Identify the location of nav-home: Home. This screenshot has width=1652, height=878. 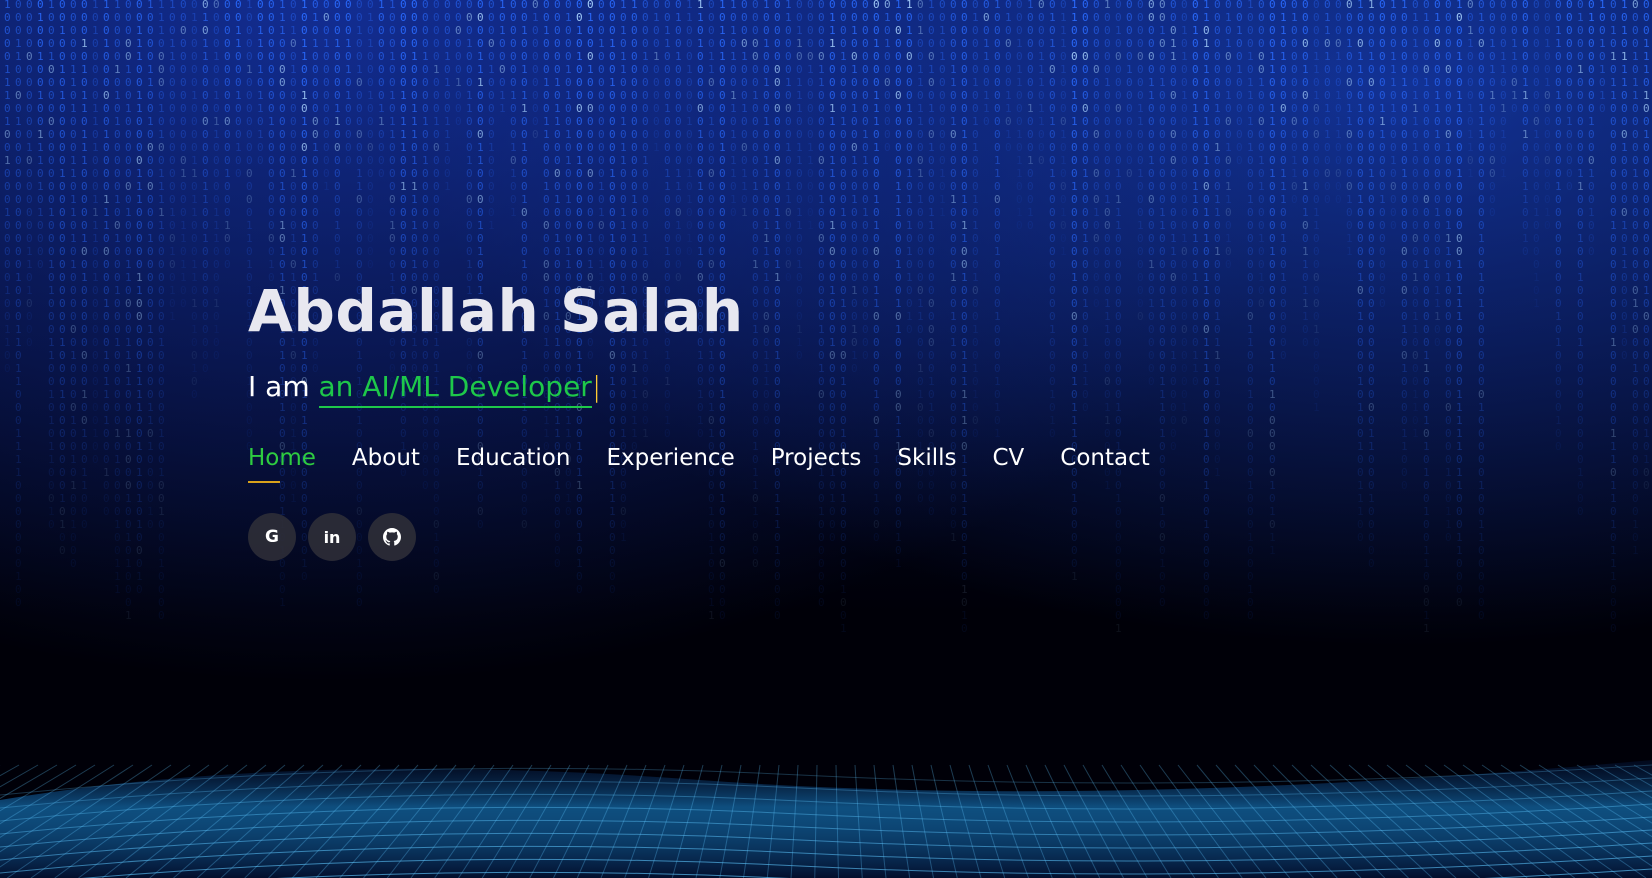
(282, 464).